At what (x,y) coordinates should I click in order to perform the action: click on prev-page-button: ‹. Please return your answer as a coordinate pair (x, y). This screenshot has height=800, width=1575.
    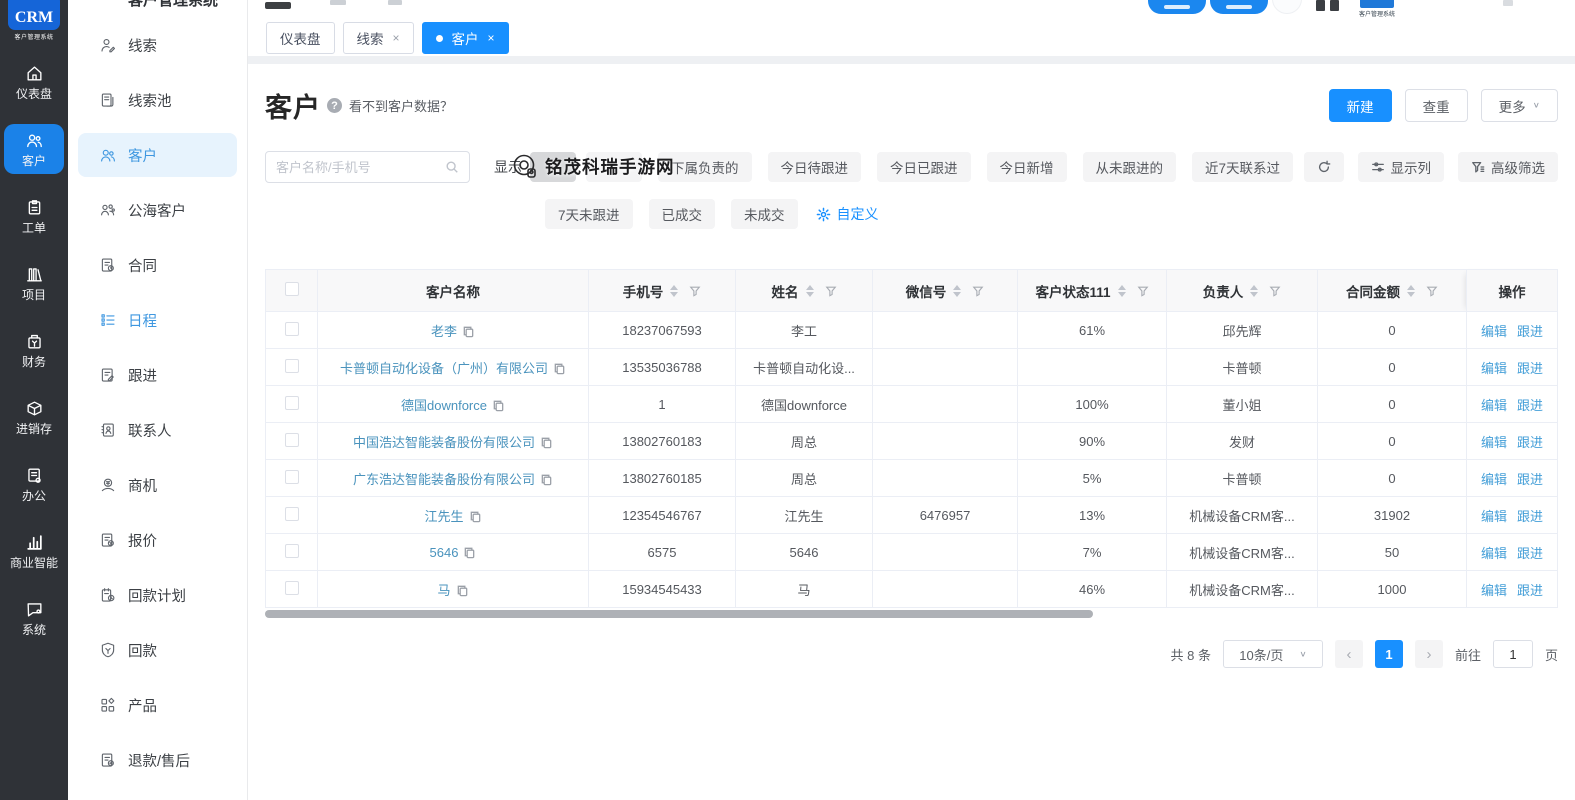
    Looking at the image, I should click on (1348, 654).